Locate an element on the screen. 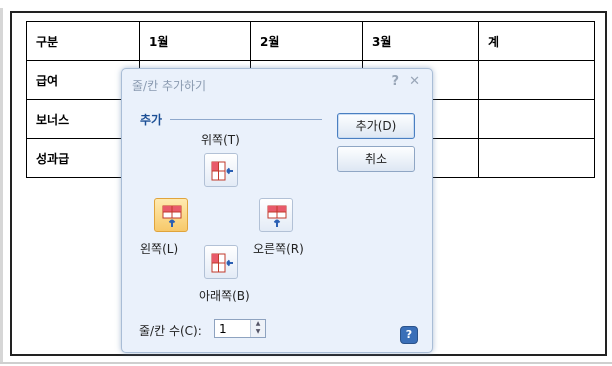 The image size is (612, 366). table-cell: 계 is located at coordinates (536, 41).